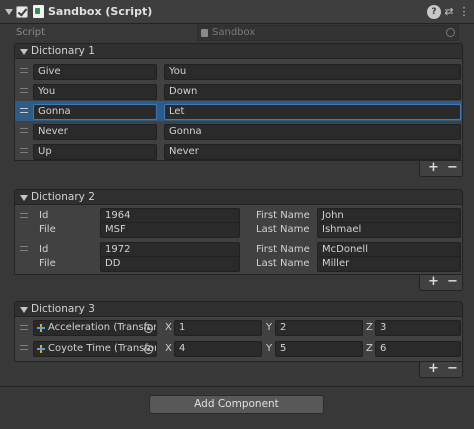  I want to click on transform-object-field: Acceleration (Transfor, so click(95, 328).